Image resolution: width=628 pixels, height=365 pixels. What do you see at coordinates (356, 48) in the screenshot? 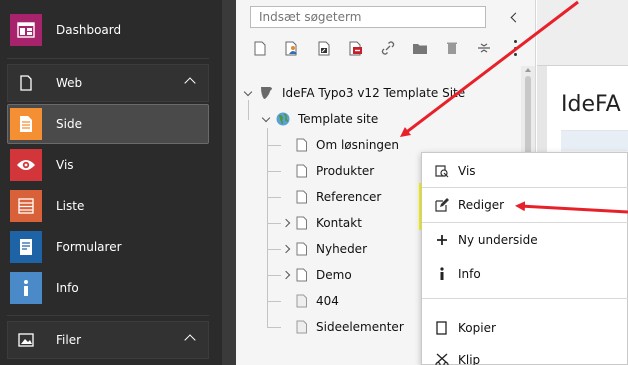
I see `new-mountpoint-icon` at bounding box center [356, 48].